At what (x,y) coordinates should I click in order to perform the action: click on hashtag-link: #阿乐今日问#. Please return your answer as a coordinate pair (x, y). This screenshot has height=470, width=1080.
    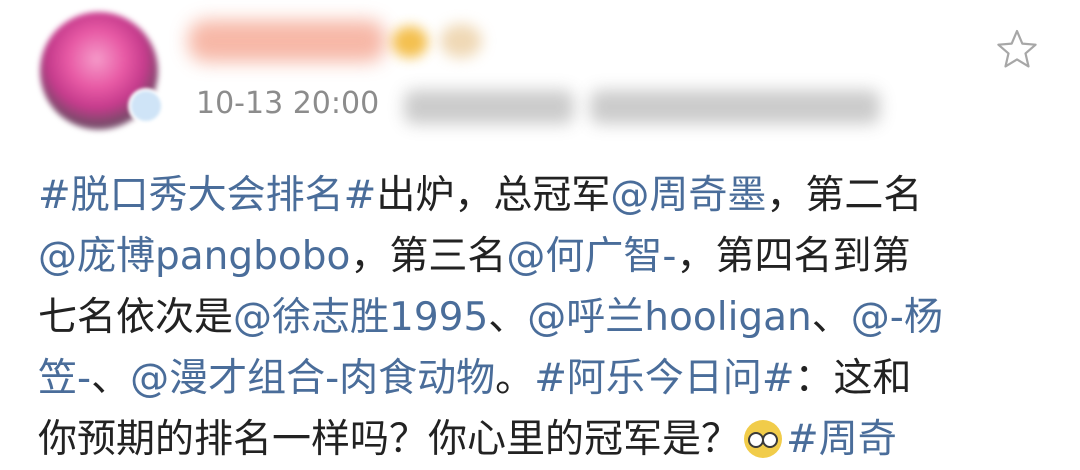
    Looking at the image, I should click on (664, 378).